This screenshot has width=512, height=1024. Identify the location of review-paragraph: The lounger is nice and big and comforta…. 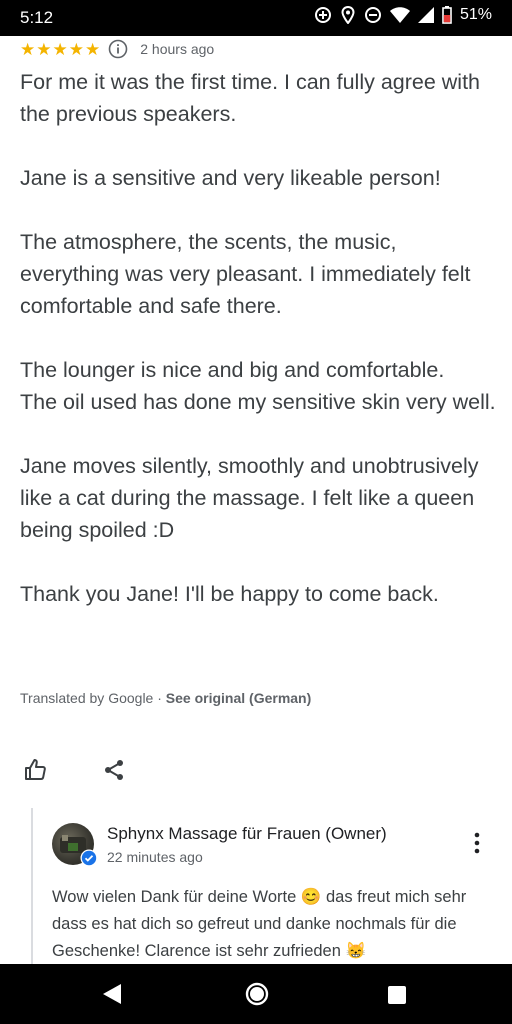
(258, 386).